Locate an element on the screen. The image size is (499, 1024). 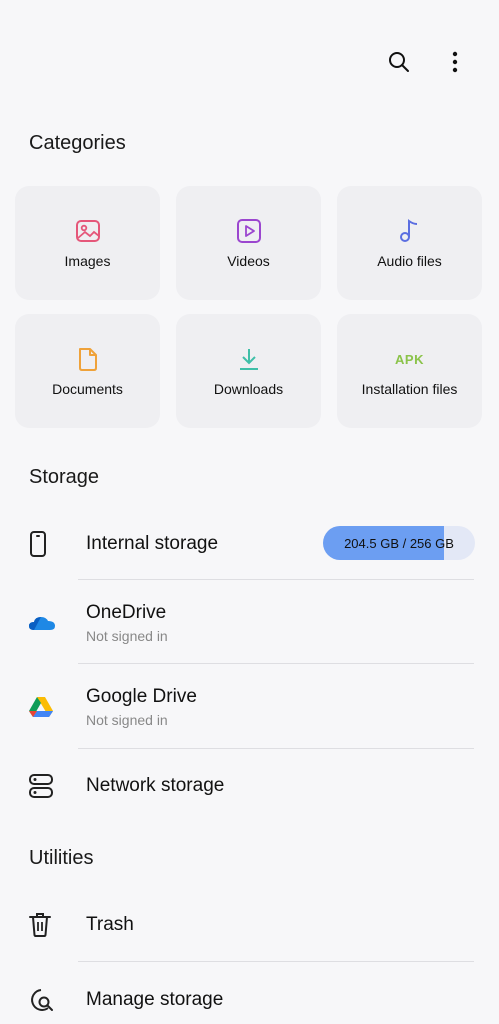
onedrive-icon is located at coordinates (42, 623).